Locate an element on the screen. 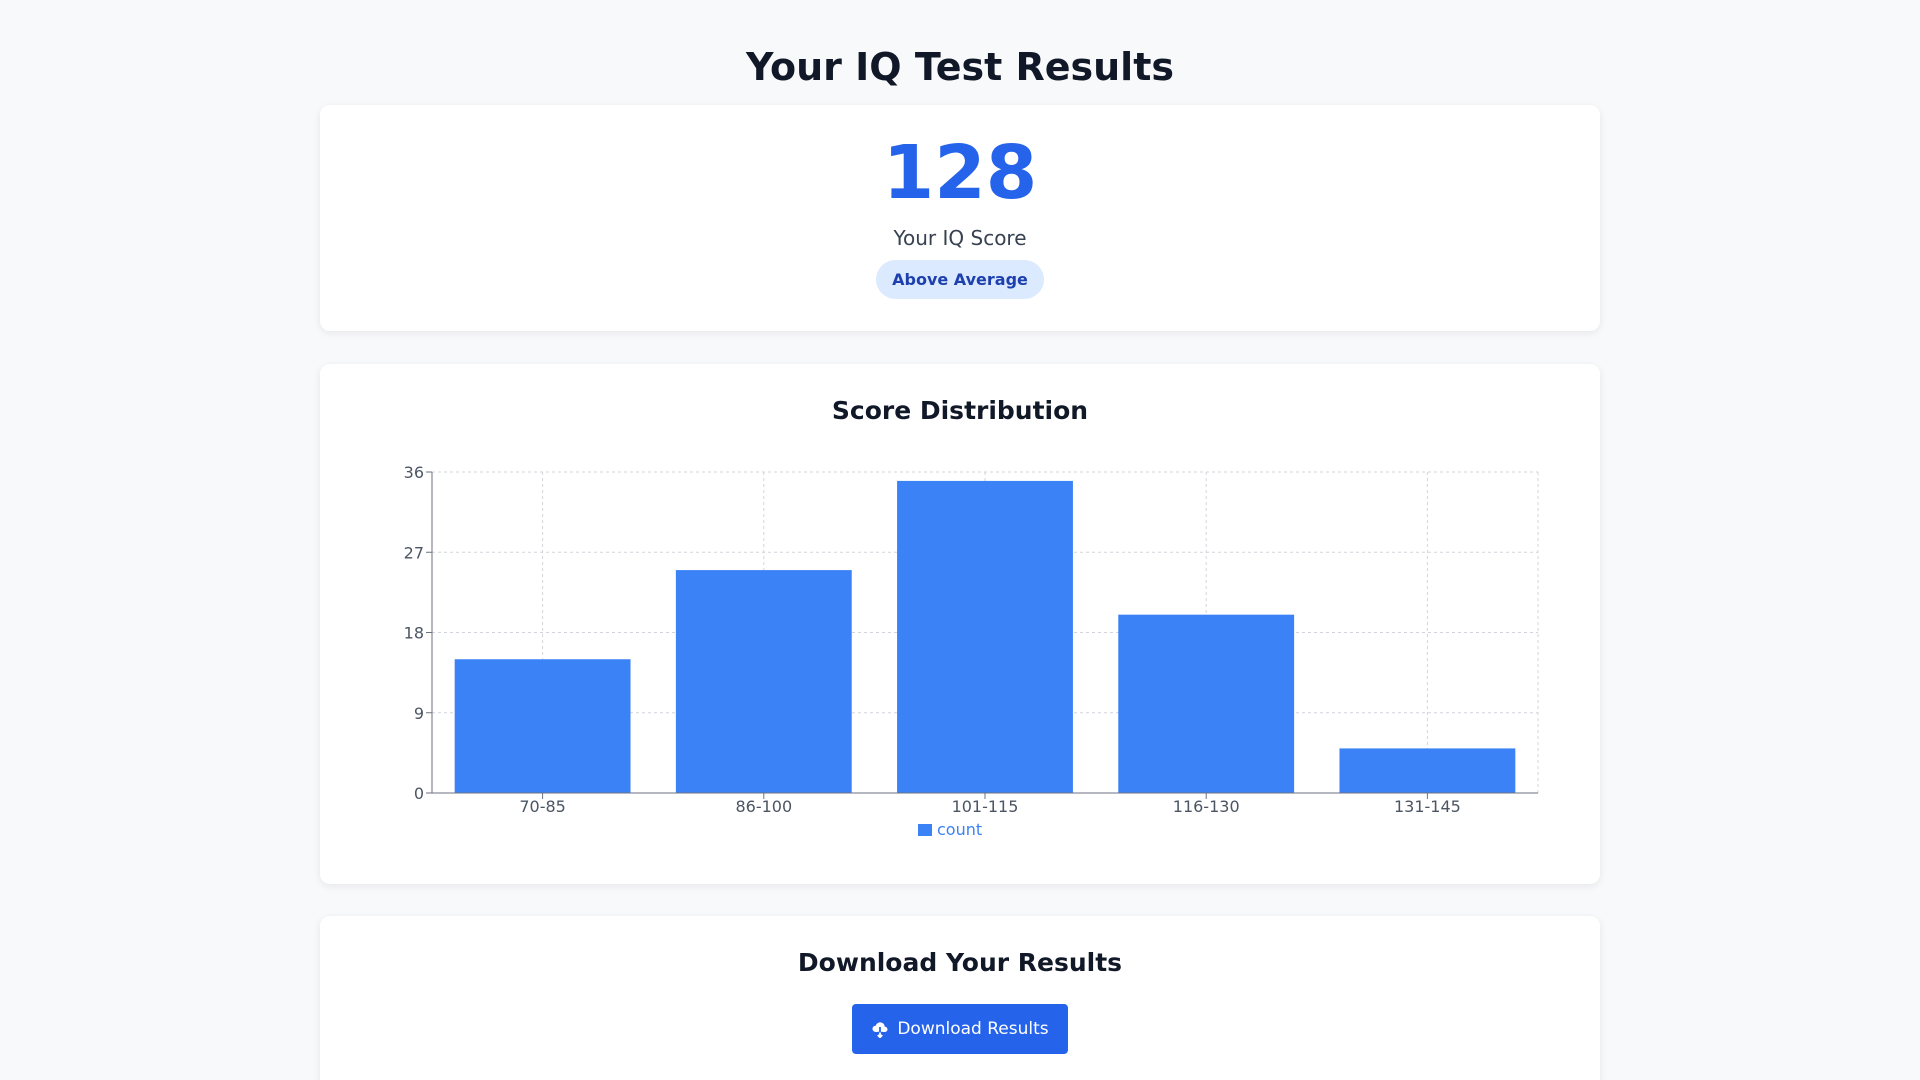 This screenshot has height=1080, width=1920. x-tick-label: 101-115 is located at coordinates (985, 806).